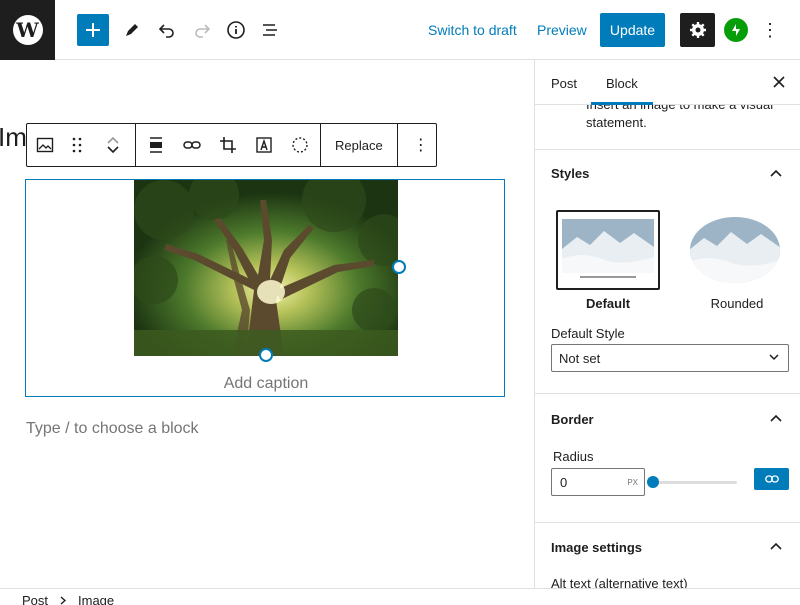  Describe the element at coordinates (588, 333) in the screenshot. I see `default-style-label: Default Style` at that location.